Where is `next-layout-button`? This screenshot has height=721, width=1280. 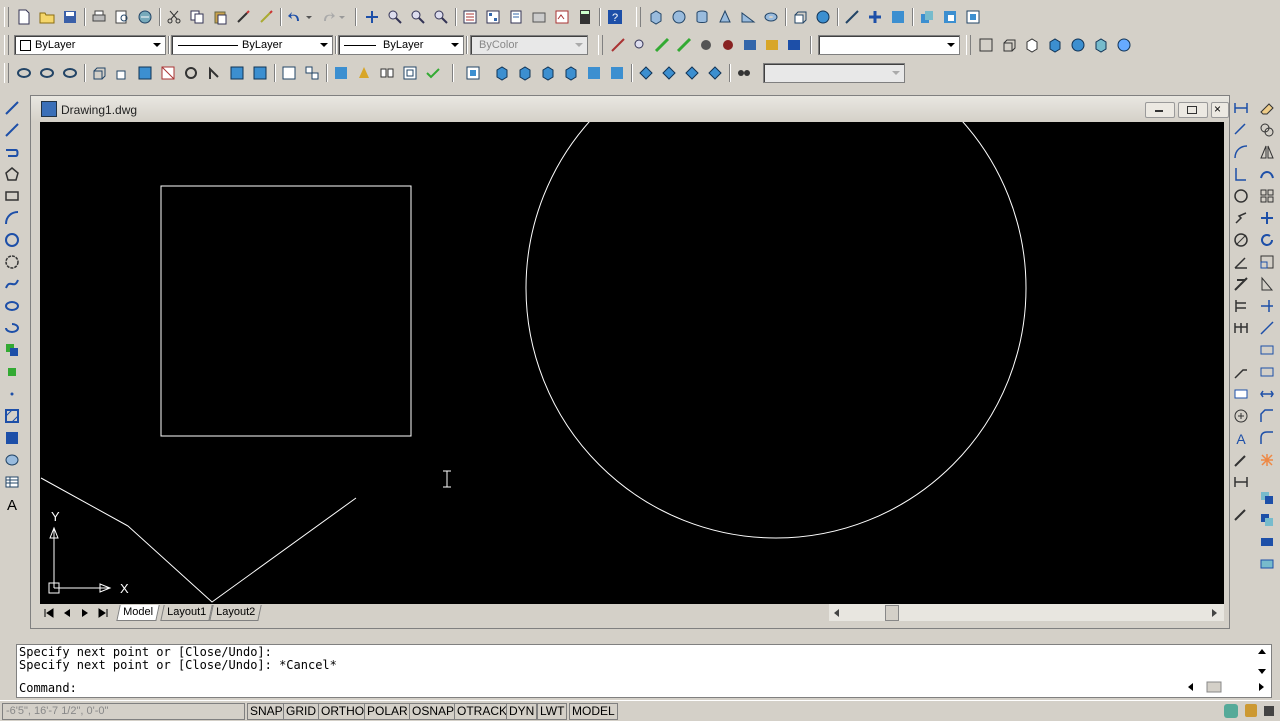
next-layout-button is located at coordinates (85, 613).